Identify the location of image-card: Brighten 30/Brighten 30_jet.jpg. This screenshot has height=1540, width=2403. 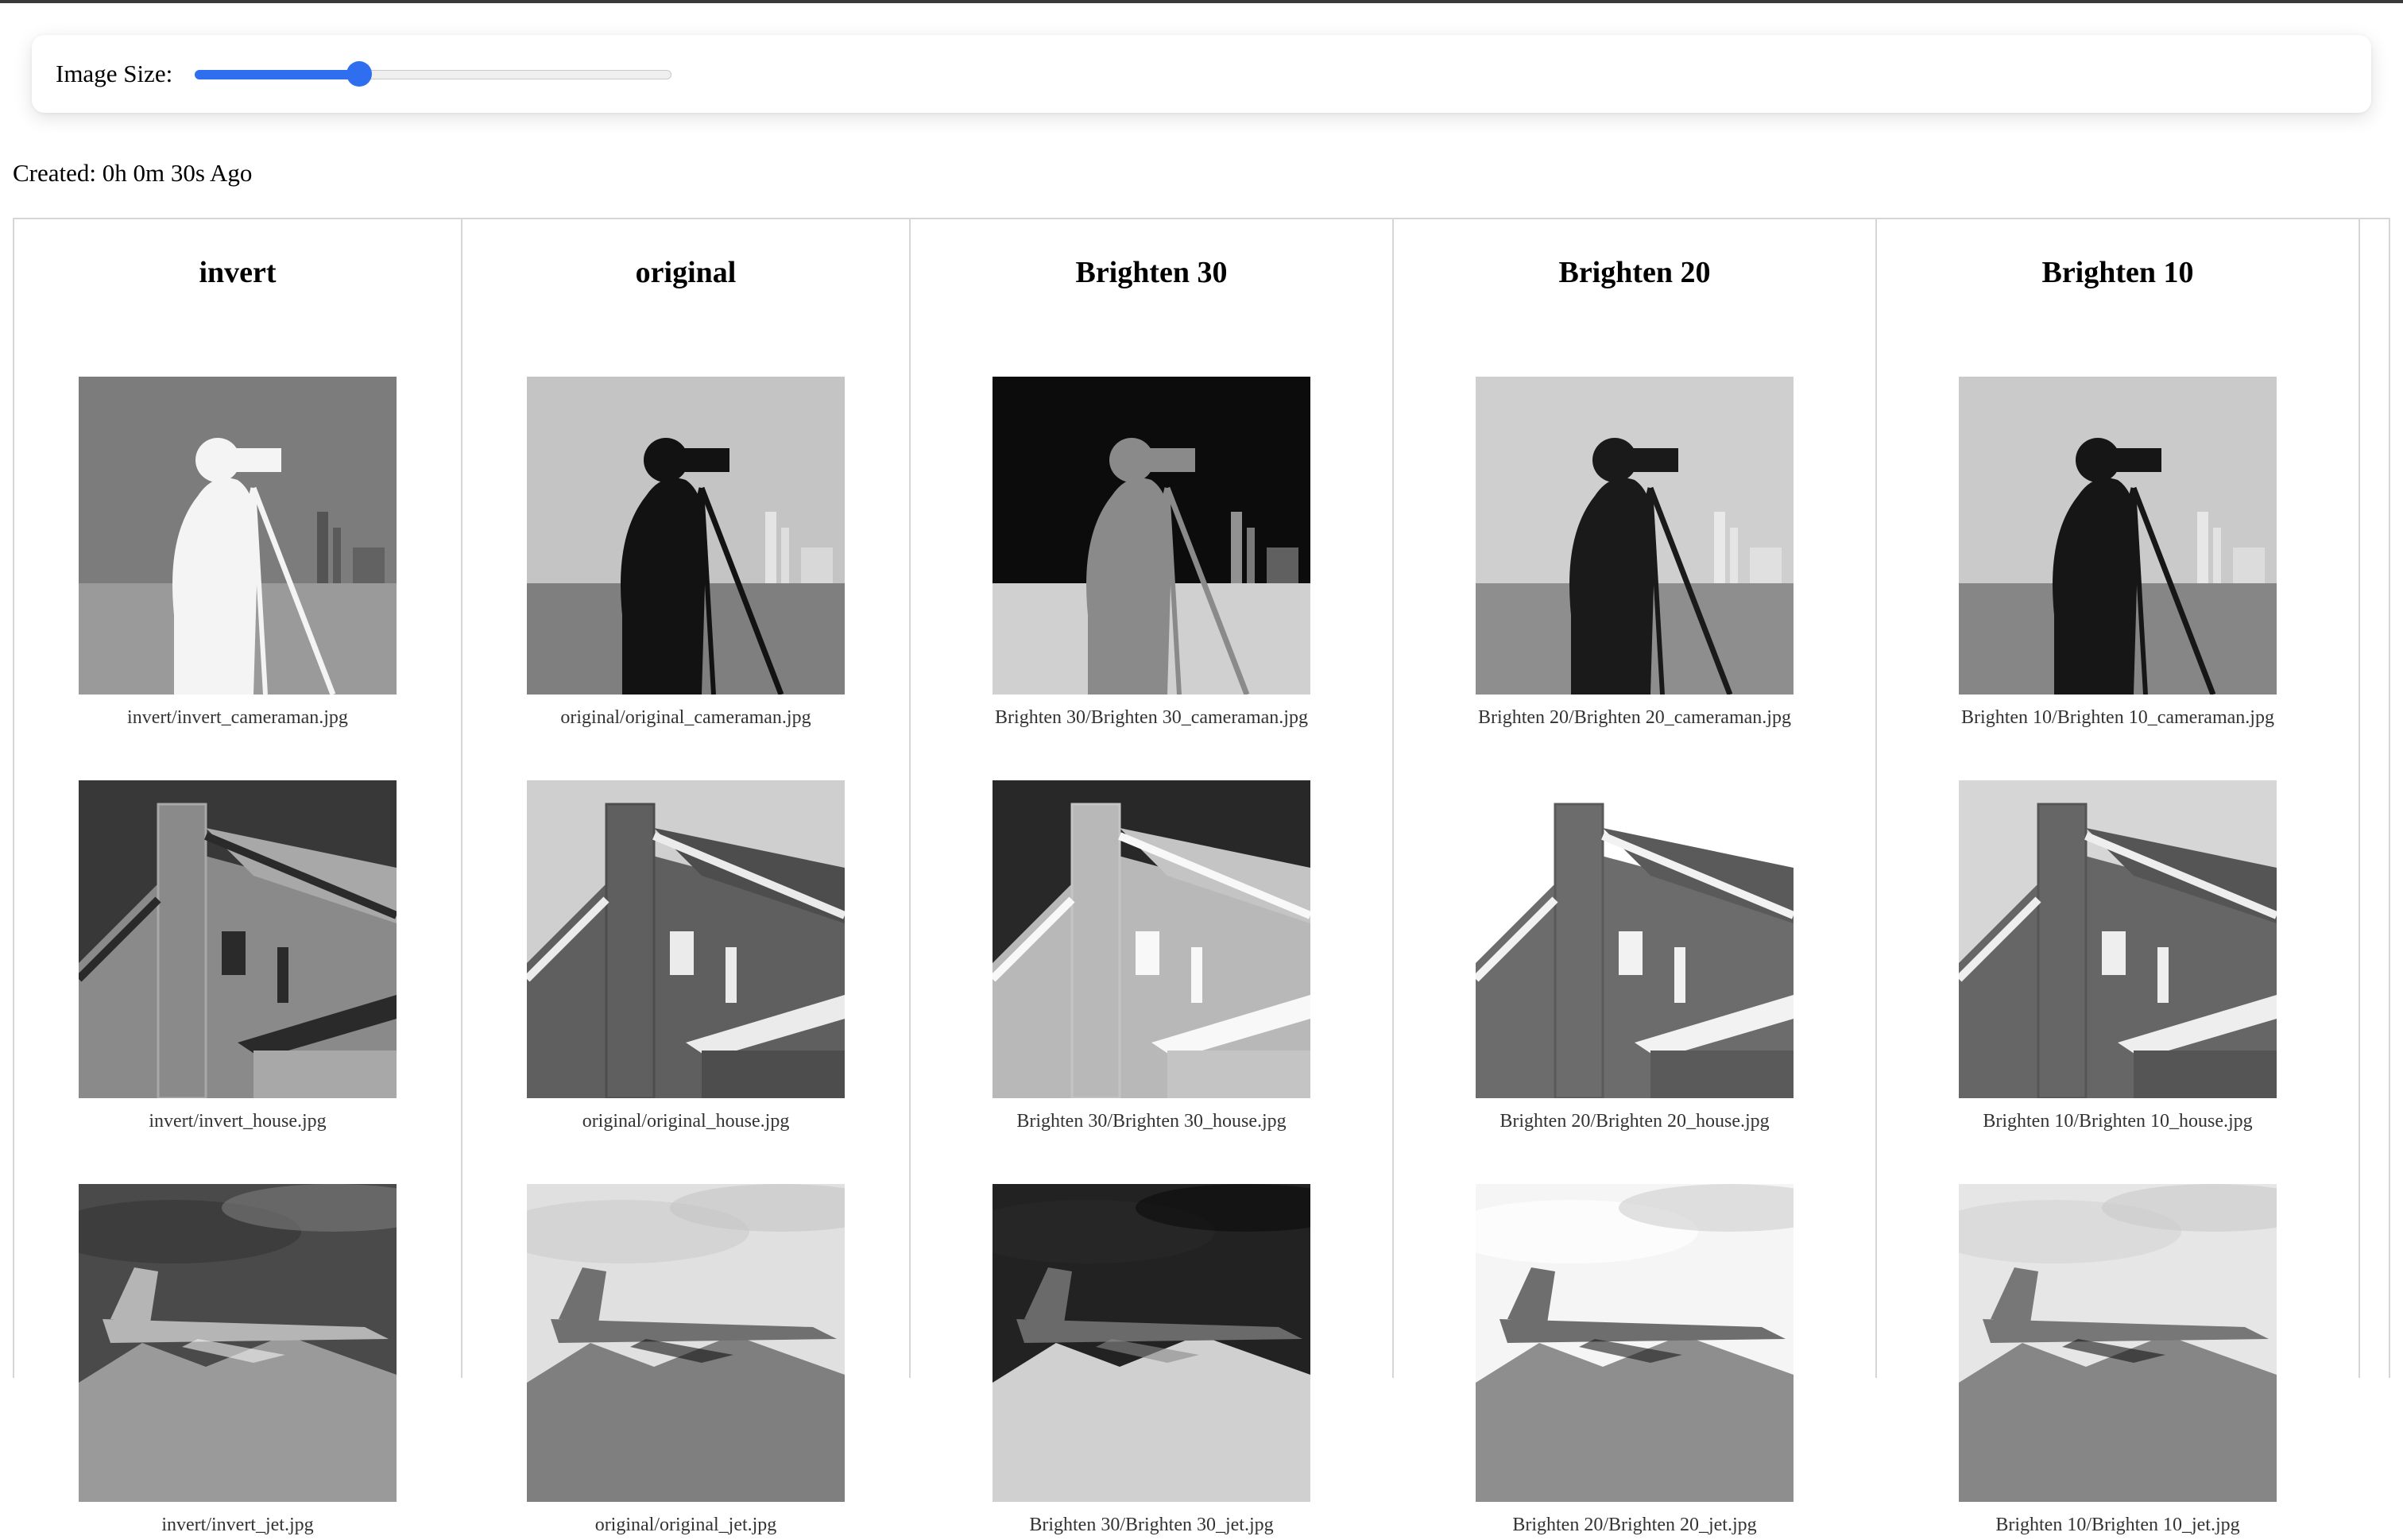
(1151, 1362).